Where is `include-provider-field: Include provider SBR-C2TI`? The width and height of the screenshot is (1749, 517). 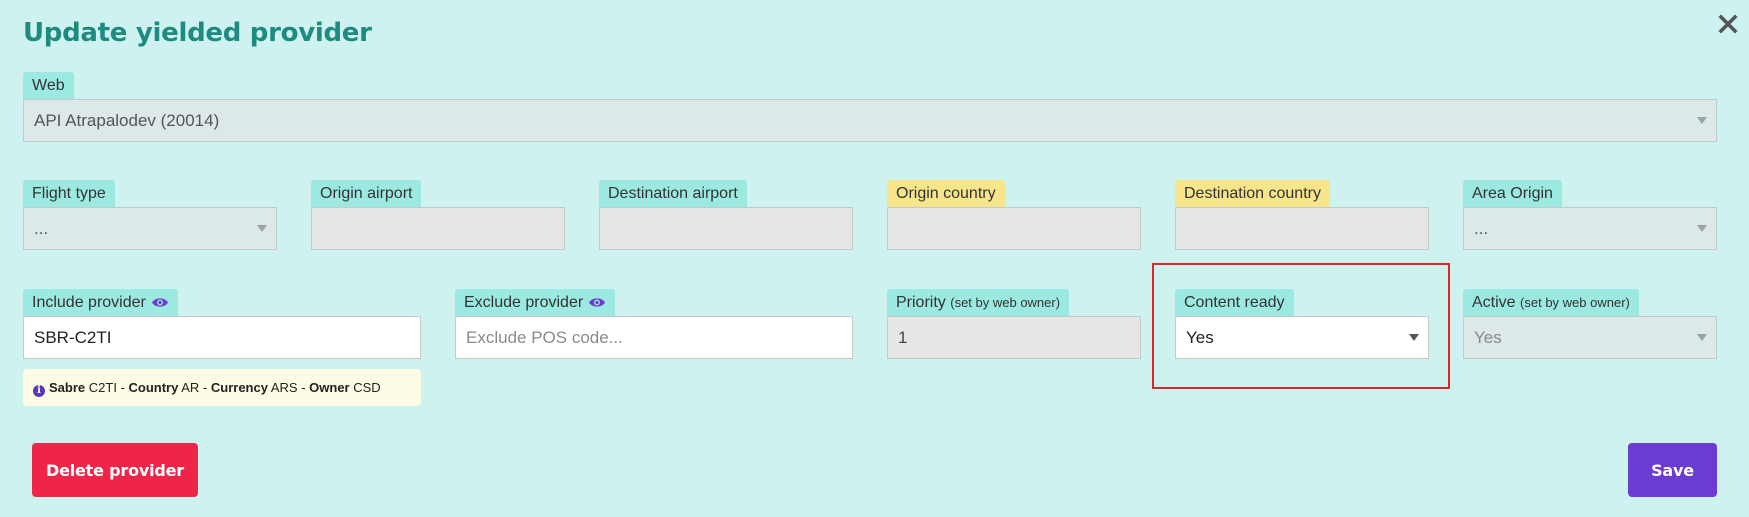
include-provider-field: Include provider SBR-C2TI is located at coordinates (222, 325).